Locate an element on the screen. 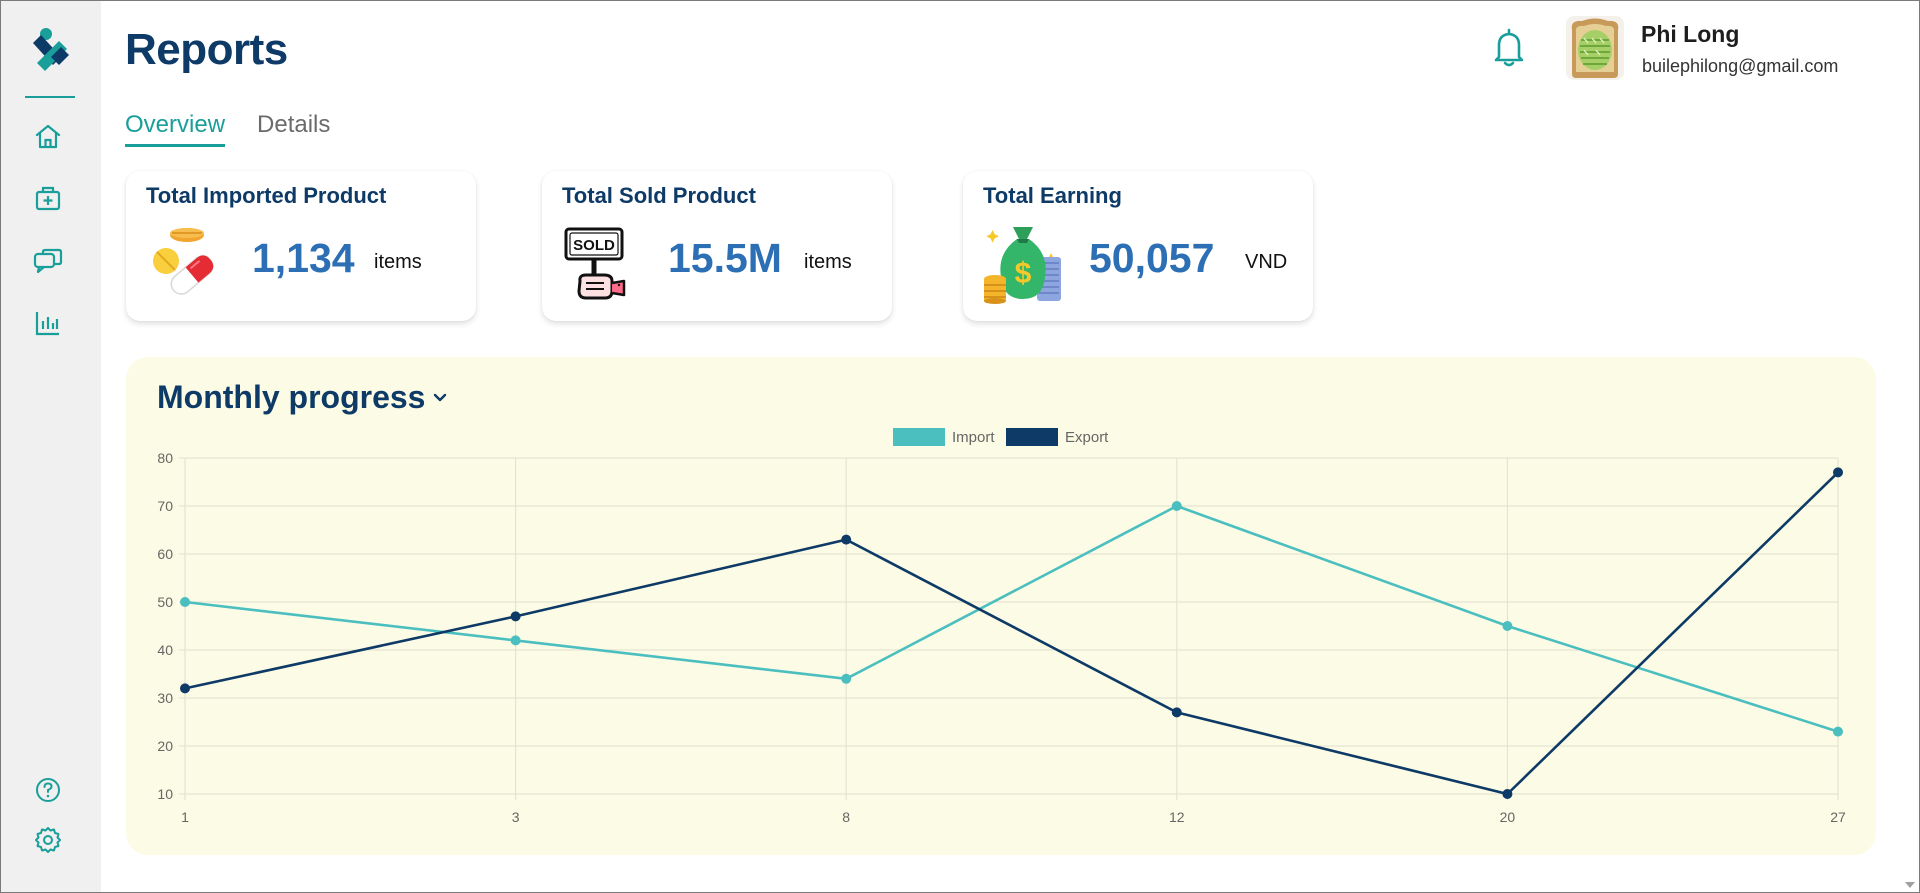 The image size is (1920, 893). app-logo is located at coordinates (51, 51).